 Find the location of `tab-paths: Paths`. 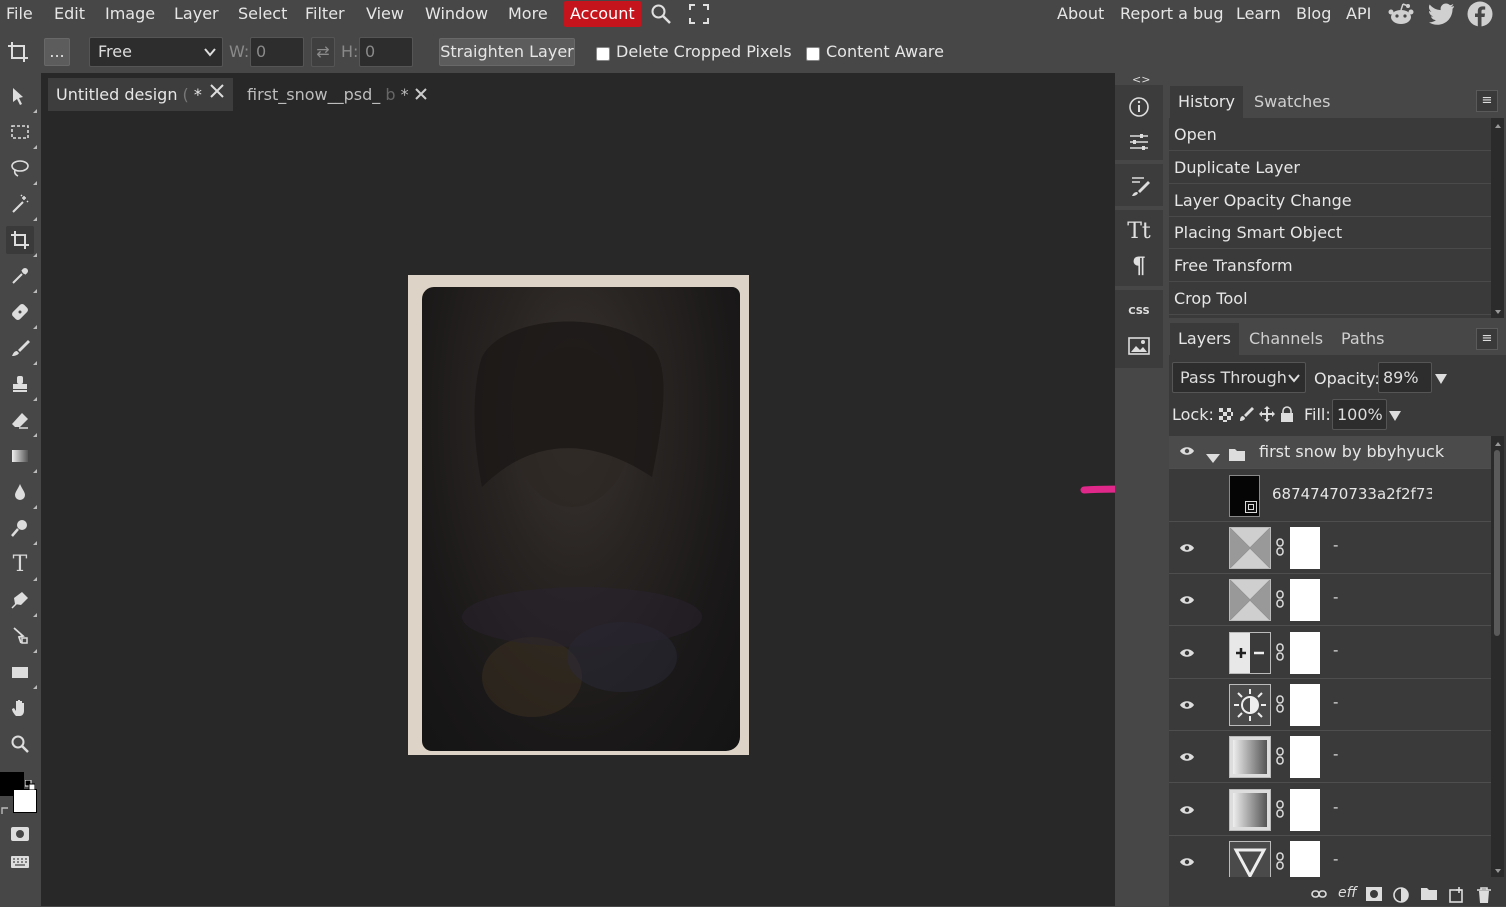

tab-paths: Paths is located at coordinates (1362, 339).